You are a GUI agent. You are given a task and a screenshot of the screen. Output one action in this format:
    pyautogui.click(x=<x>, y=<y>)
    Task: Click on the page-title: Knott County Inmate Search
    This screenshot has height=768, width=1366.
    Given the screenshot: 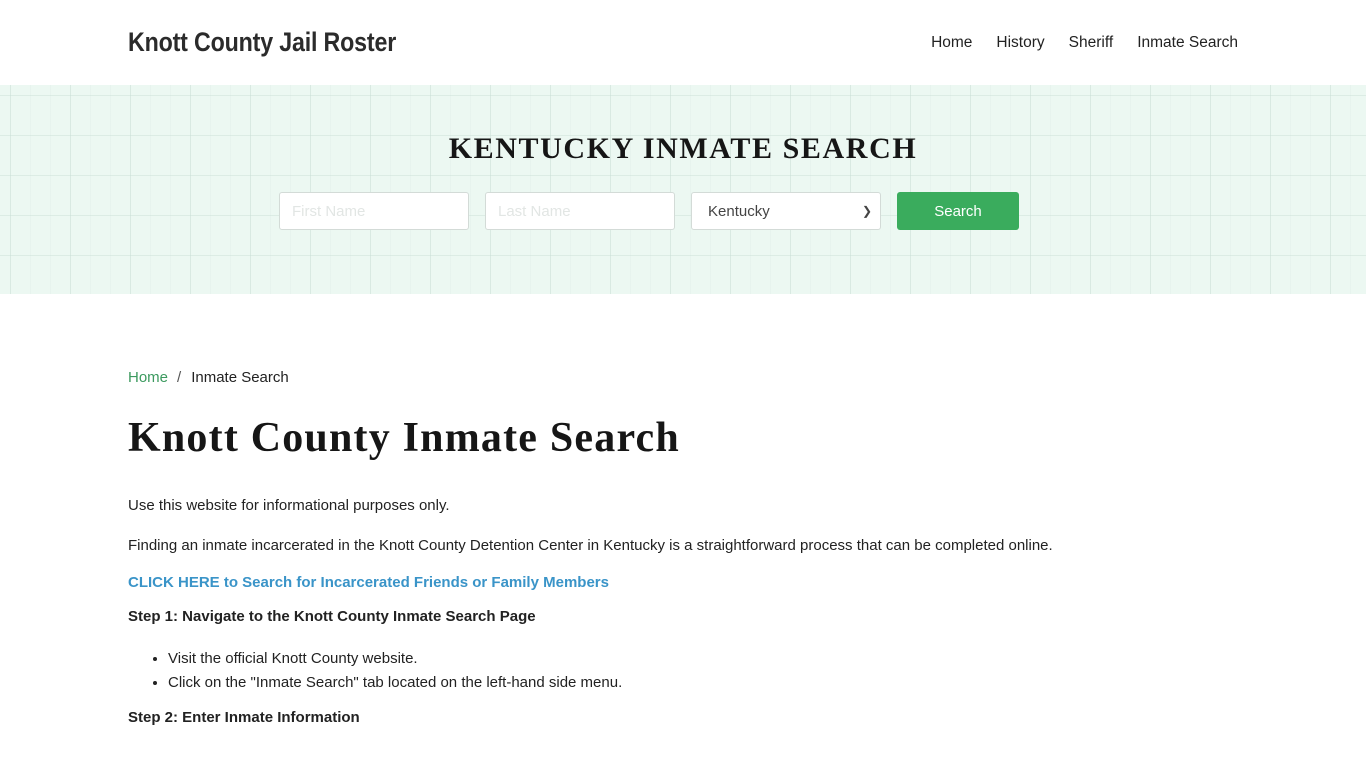 What is the action you would take?
    pyautogui.click(x=404, y=438)
    